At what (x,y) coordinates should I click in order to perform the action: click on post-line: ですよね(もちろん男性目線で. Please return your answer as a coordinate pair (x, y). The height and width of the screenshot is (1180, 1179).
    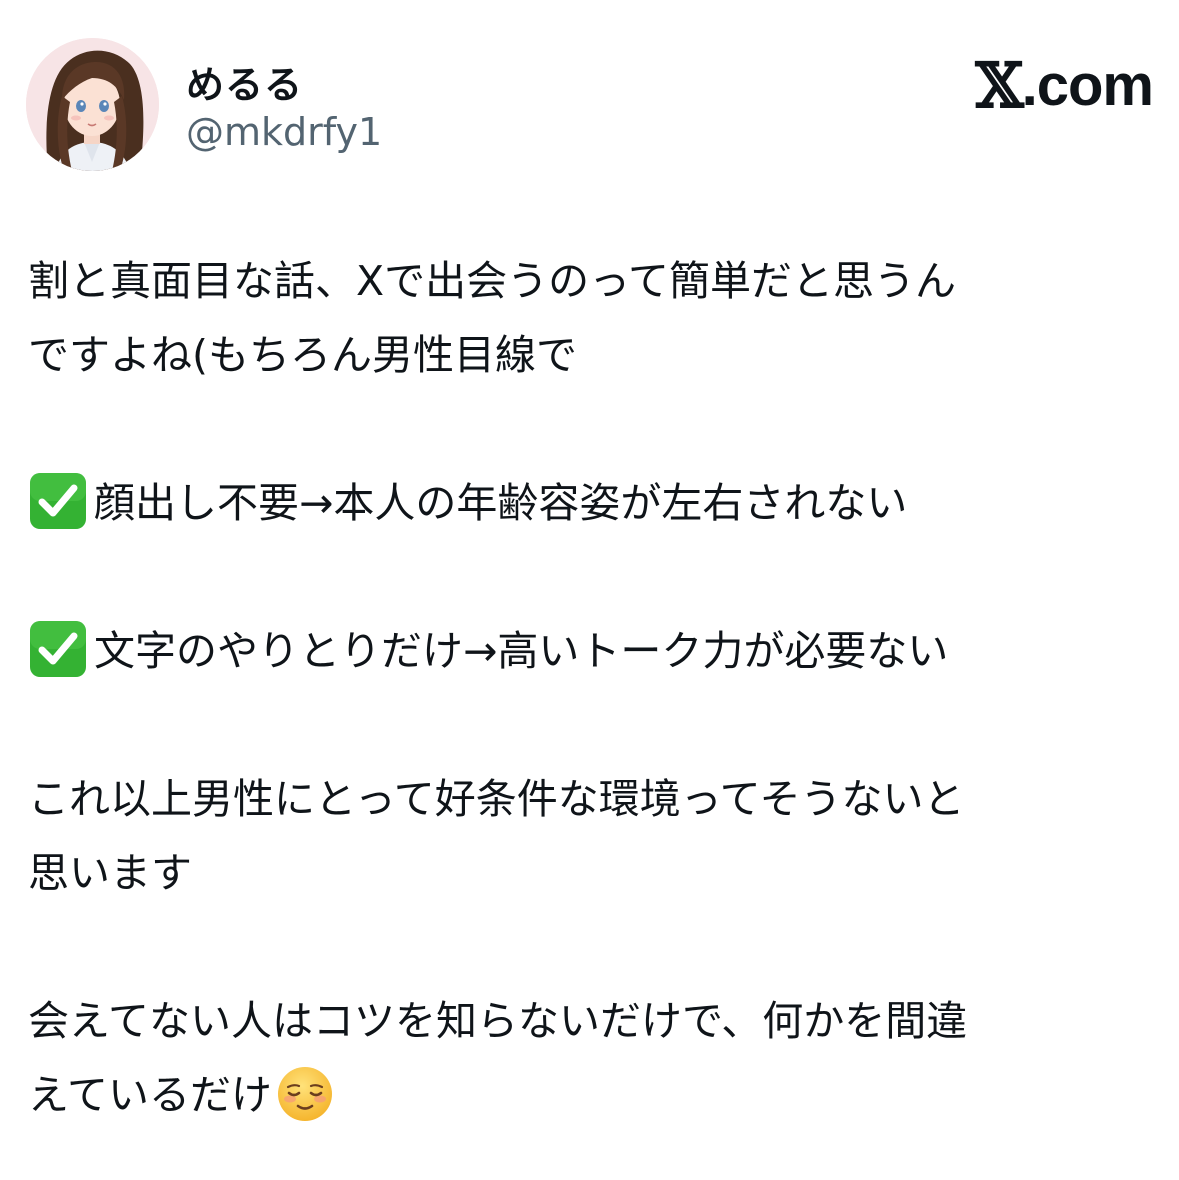
    Looking at the image, I should click on (302, 355).